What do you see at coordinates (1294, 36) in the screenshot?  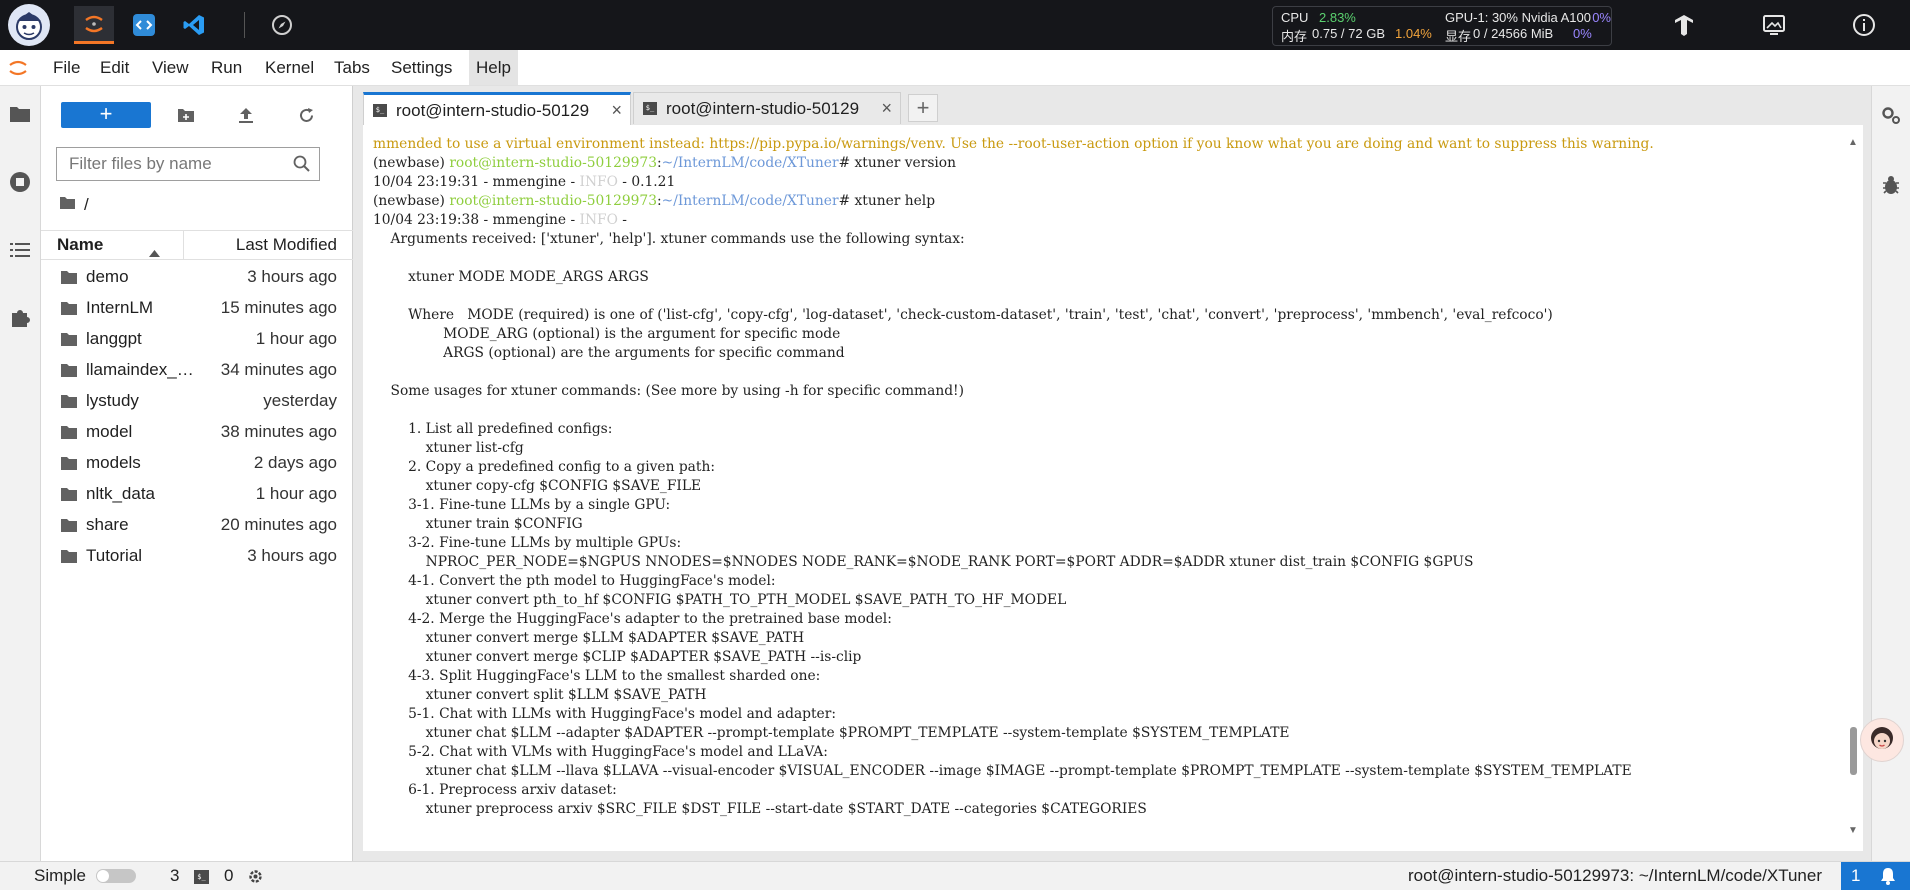 I see `memory-label: 内存` at bounding box center [1294, 36].